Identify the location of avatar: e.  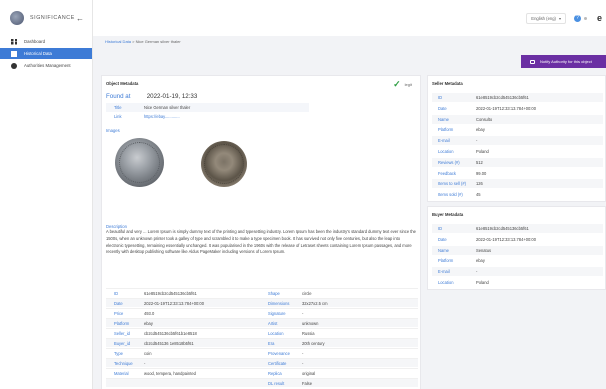
(599, 18).